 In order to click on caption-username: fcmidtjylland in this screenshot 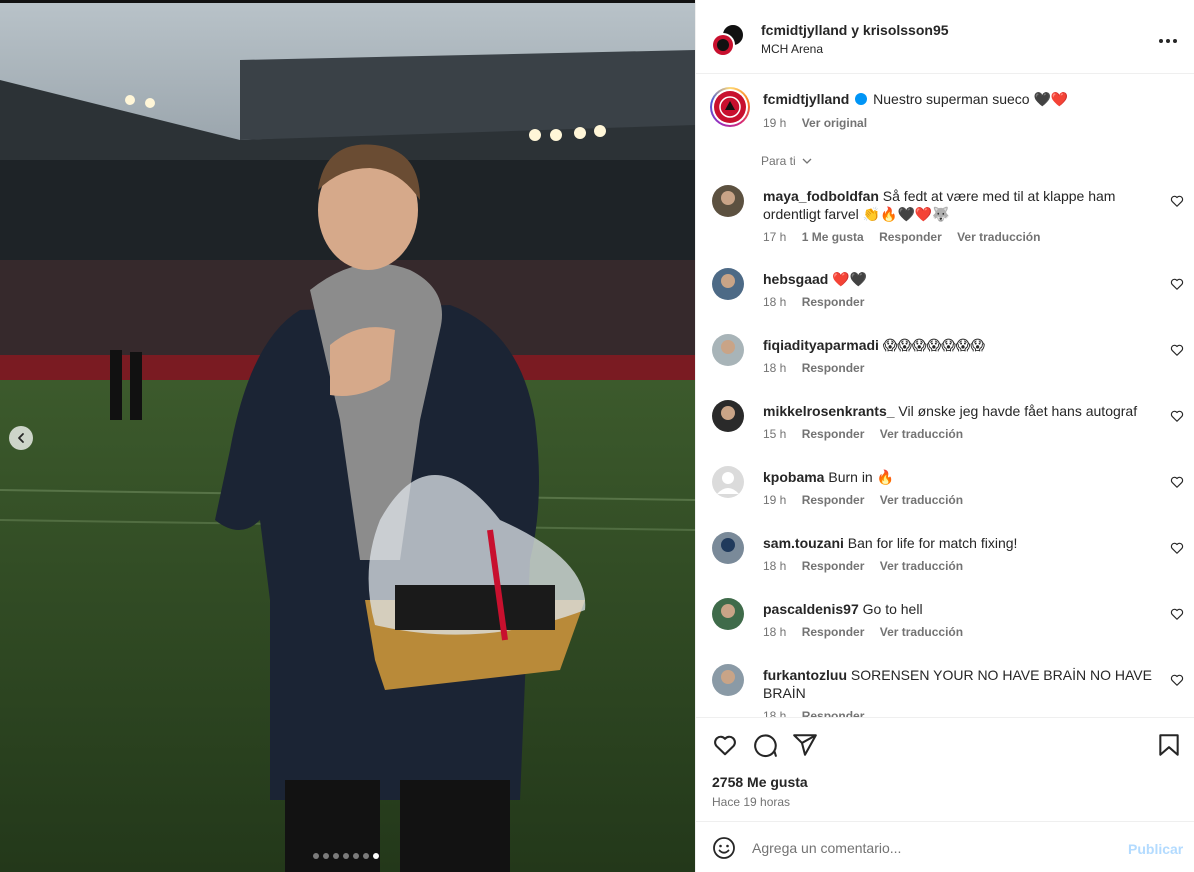, I will do `click(806, 99)`.